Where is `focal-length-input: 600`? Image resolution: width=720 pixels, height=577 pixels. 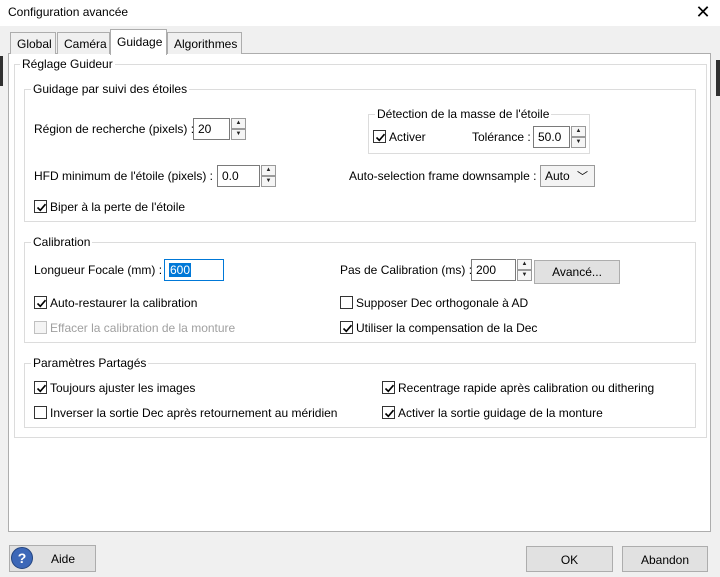
focal-length-input: 600 is located at coordinates (194, 270).